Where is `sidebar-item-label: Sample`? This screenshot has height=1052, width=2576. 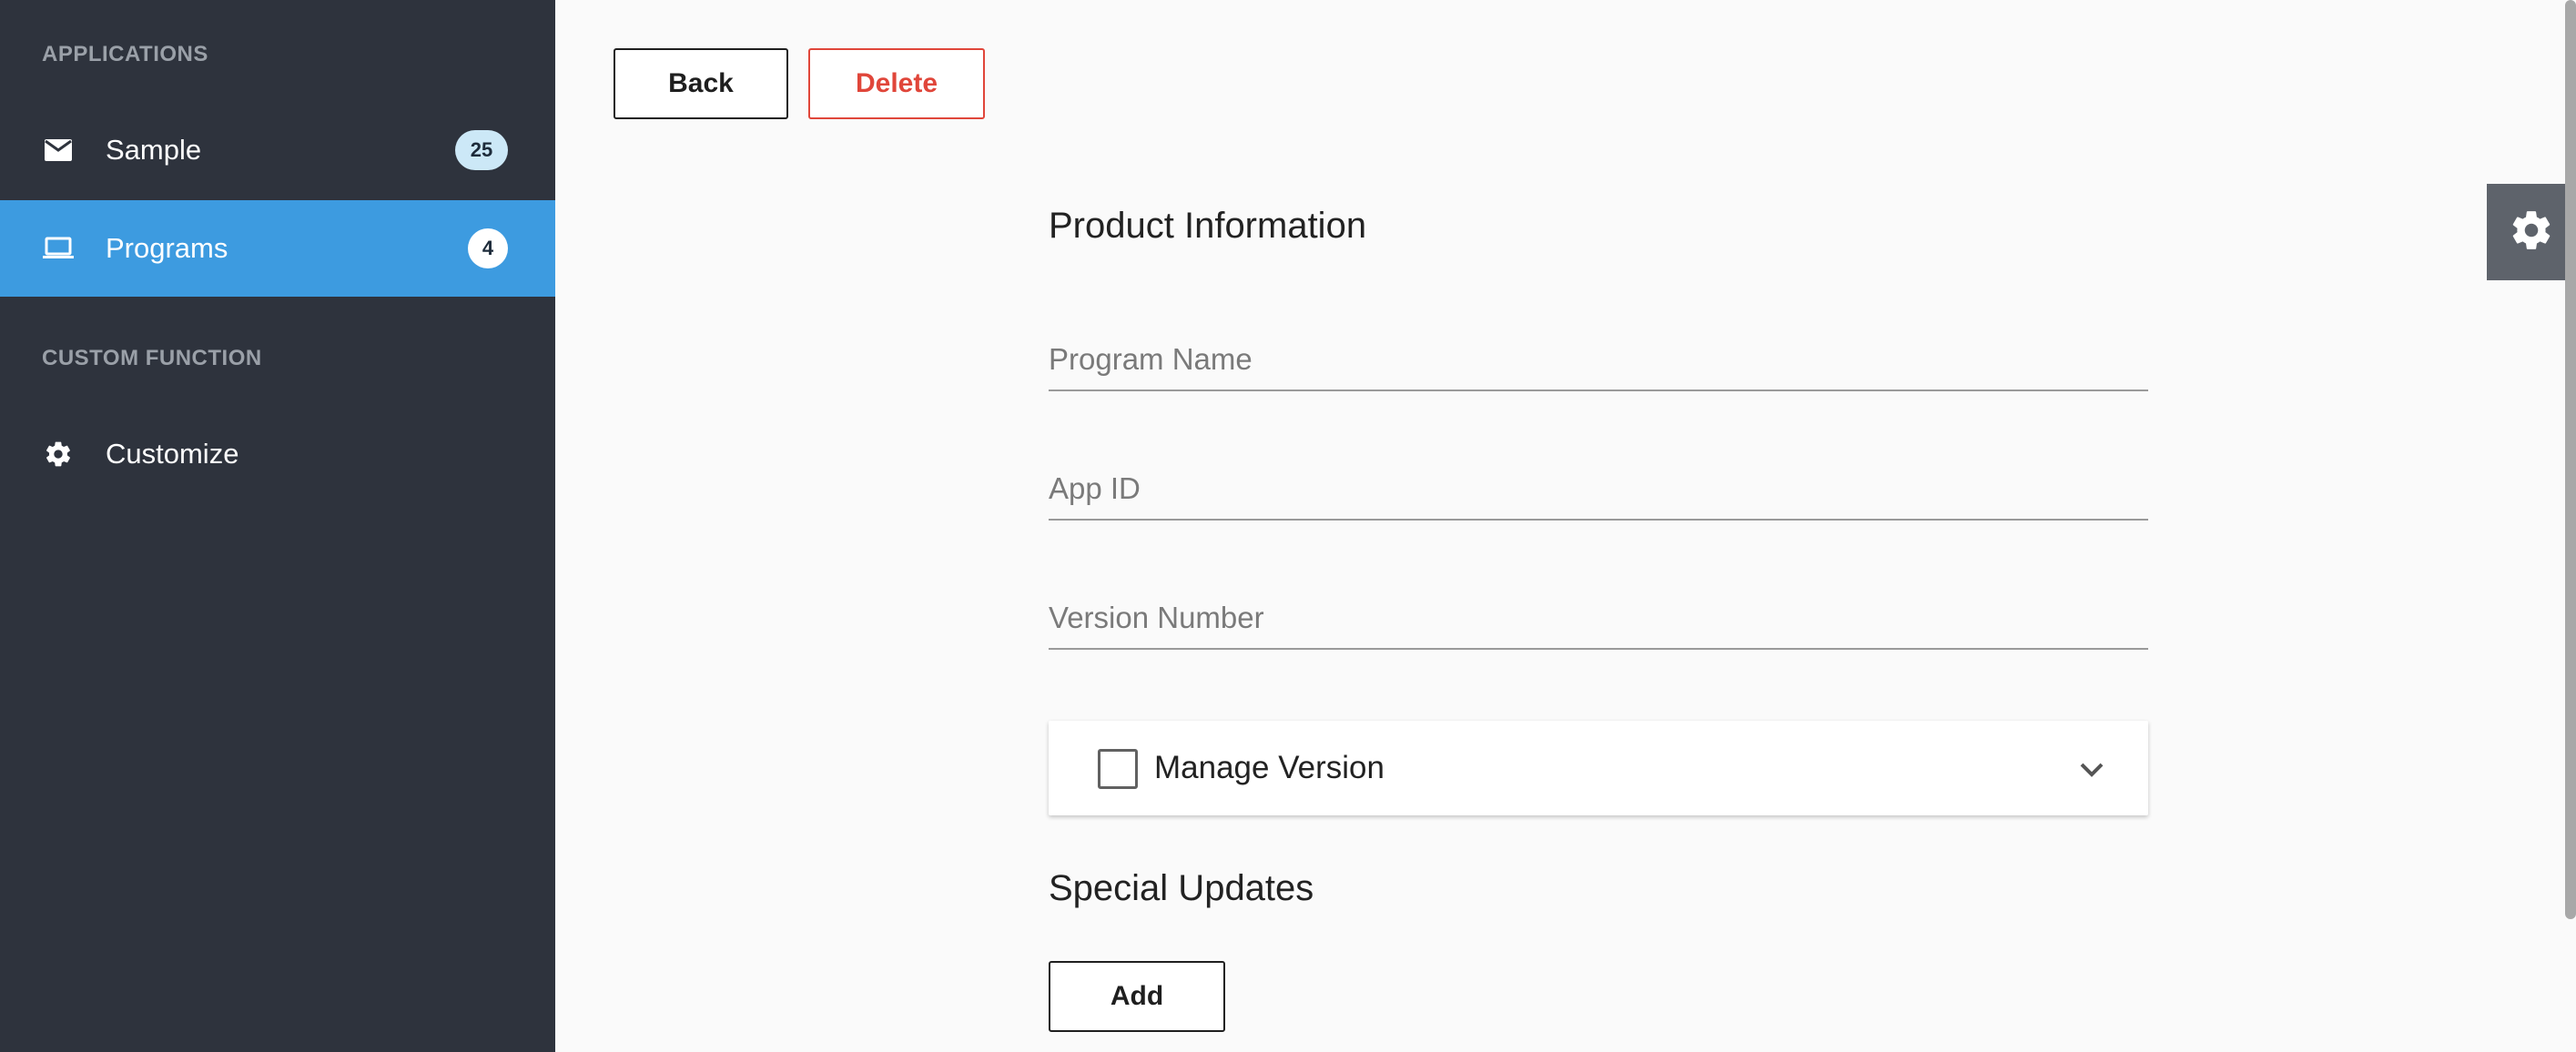
sidebar-item-label: Sample is located at coordinates (154, 150).